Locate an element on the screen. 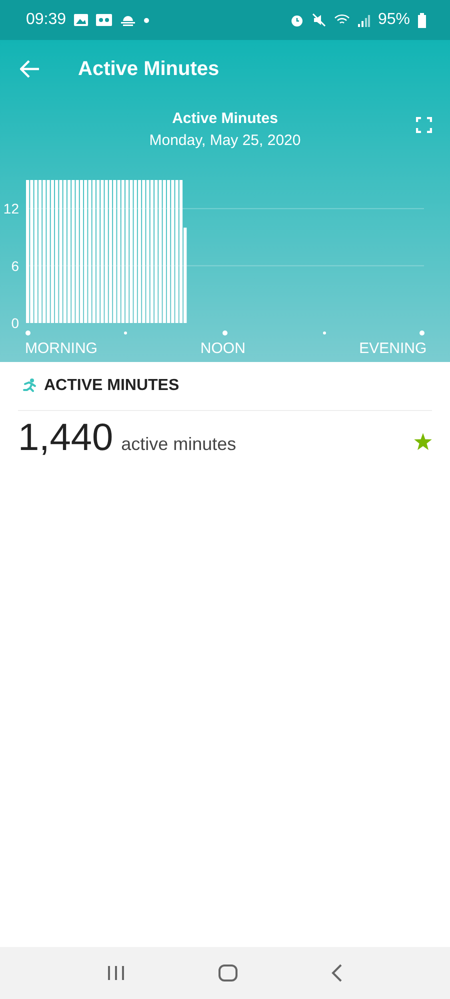  axis-label: 0 is located at coordinates (15, 323).